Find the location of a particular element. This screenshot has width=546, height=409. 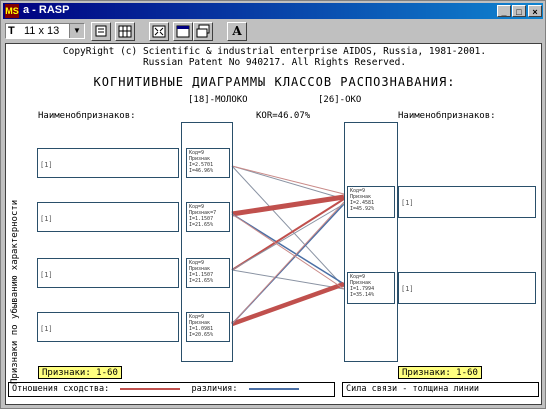

left-class-label: [18]-МОЛОКО is located at coordinates (218, 100).